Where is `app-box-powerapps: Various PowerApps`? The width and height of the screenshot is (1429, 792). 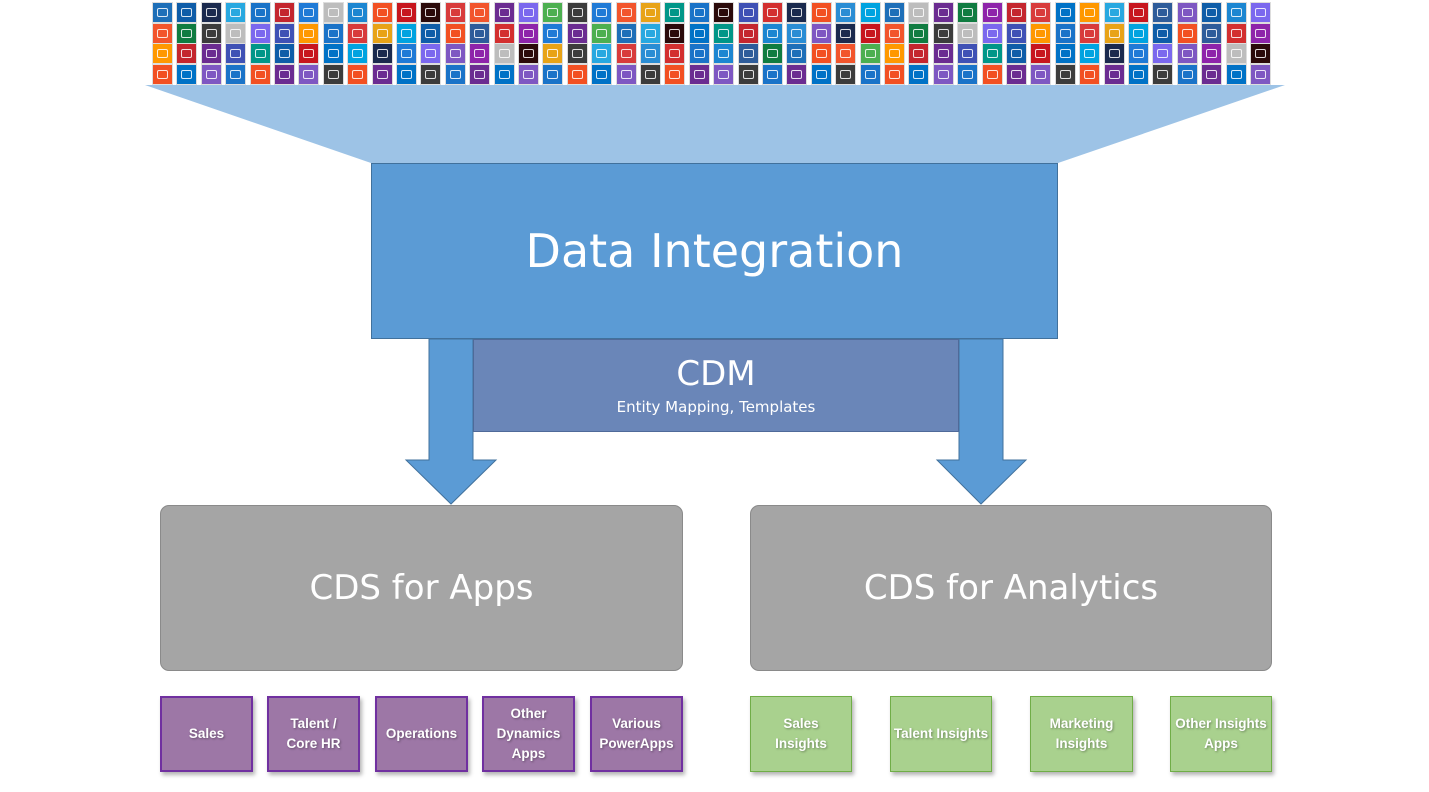 app-box-powerapps: Various PowerApps is located at coordinates (636, 734).